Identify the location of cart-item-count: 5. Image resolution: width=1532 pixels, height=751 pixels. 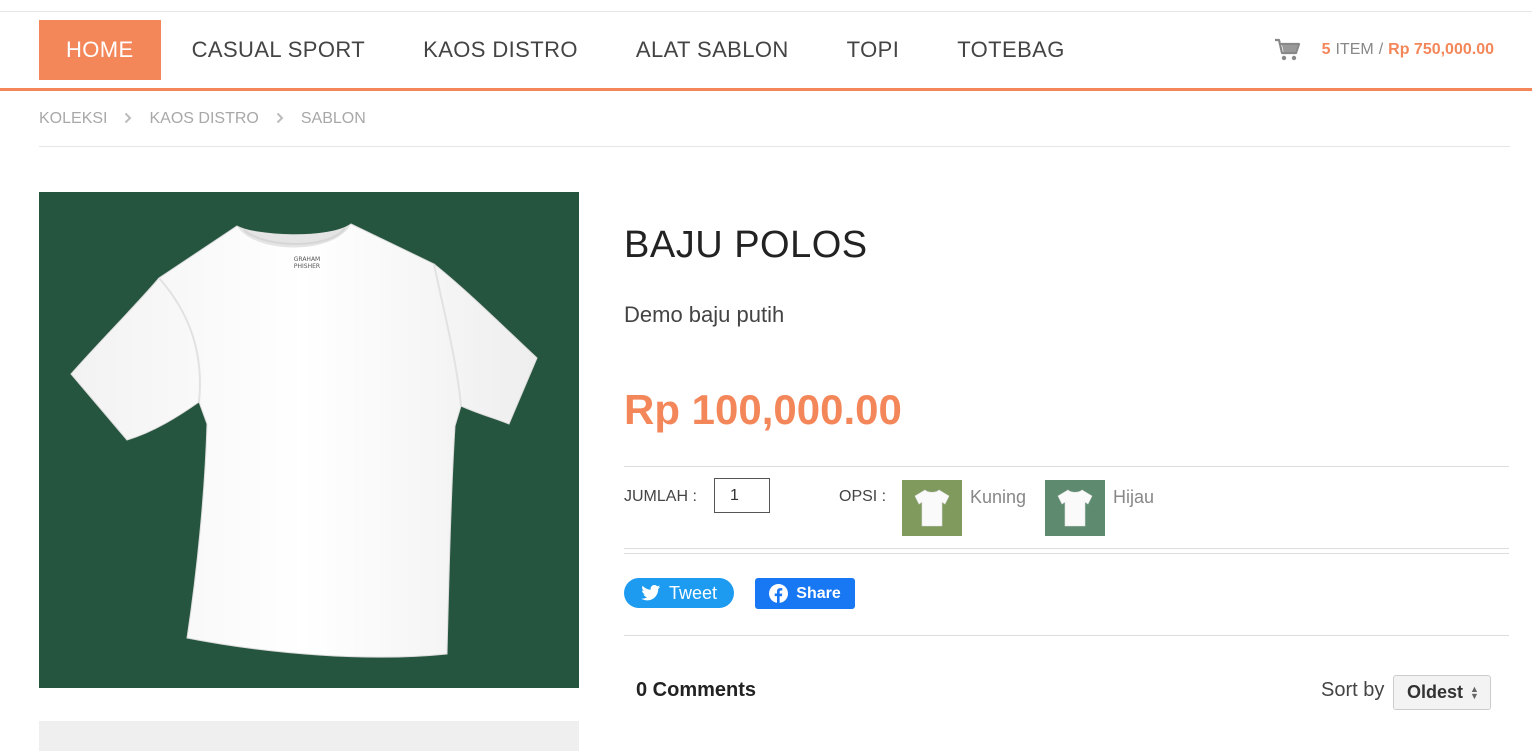
(1326, 49).